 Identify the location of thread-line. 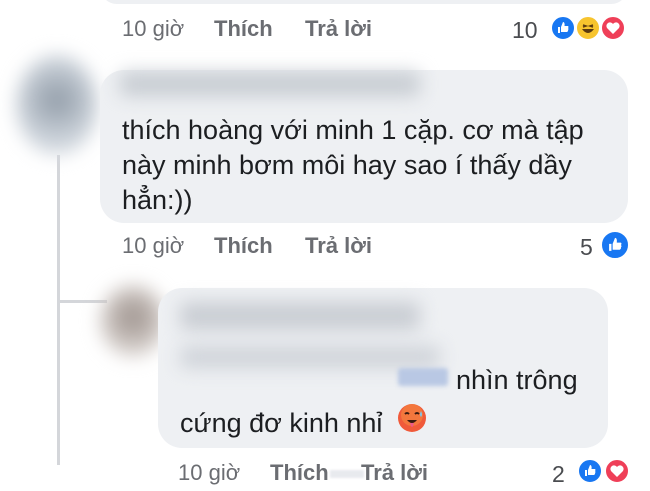
(58, 310).